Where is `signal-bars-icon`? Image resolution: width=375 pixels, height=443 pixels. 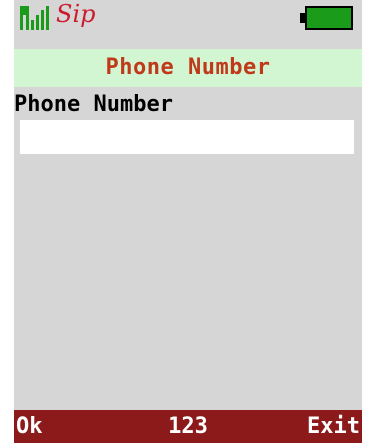
signal-bars-icon is located at coordinates (34, 18).